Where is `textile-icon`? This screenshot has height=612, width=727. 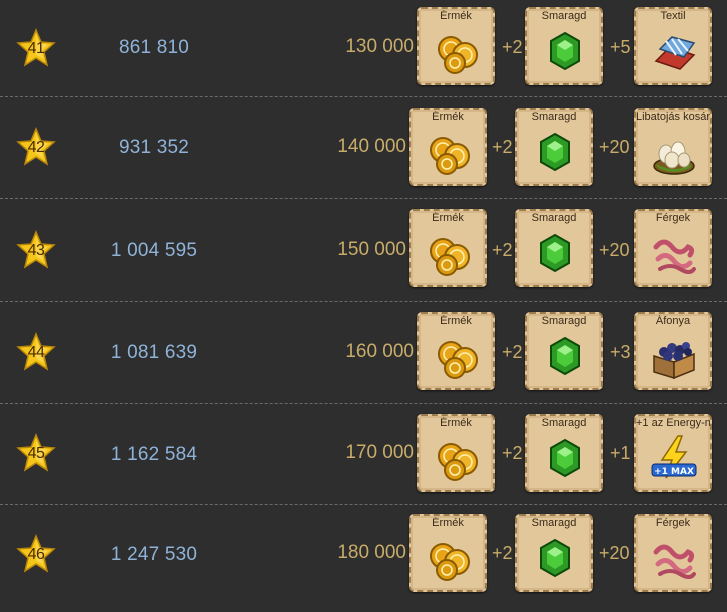
textile-icon is located at coordinates (674, 51).